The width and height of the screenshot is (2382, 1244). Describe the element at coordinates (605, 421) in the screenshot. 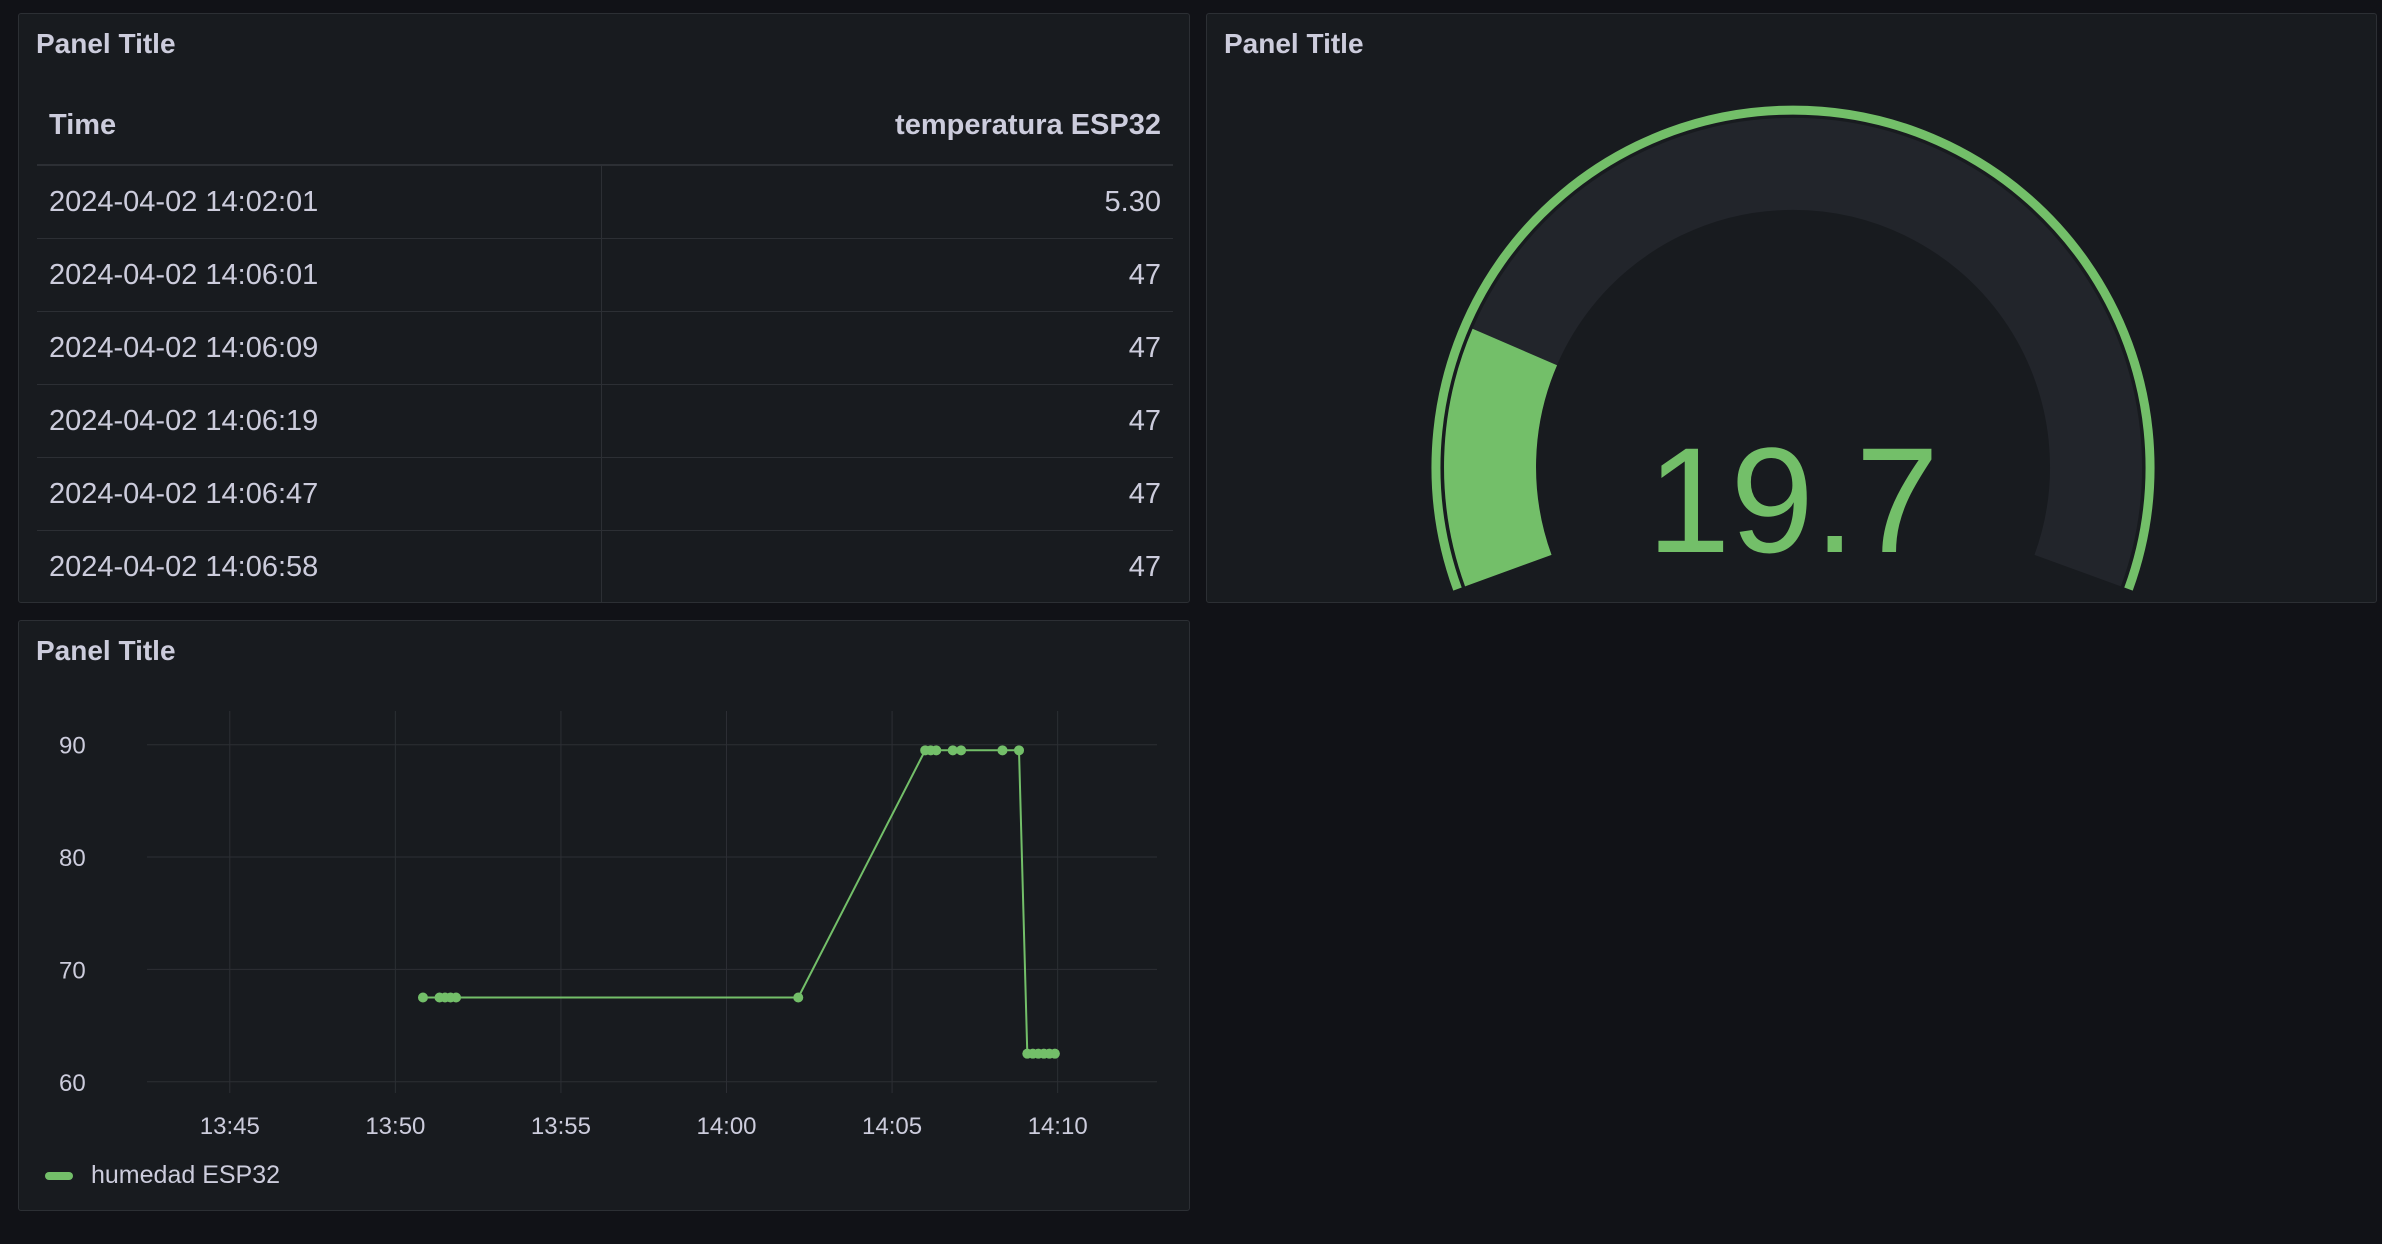

I see `table-row: 2024-04-02 14:06:19 47` at that location.